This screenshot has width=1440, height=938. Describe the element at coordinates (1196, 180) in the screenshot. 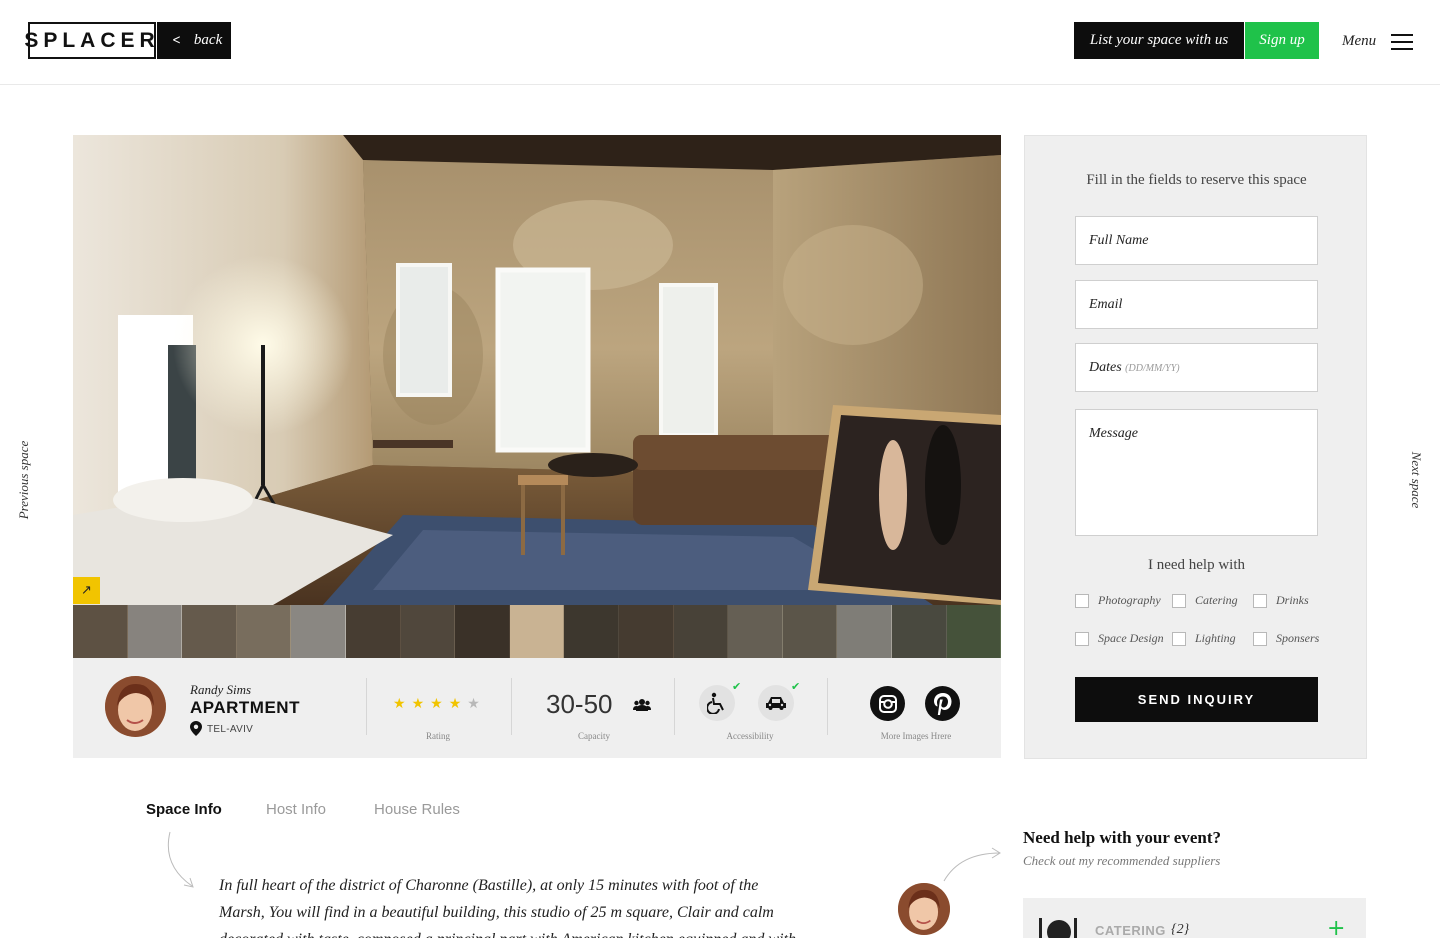

I see `reservation-title: Fill in the fields to reserve this space` at that location.